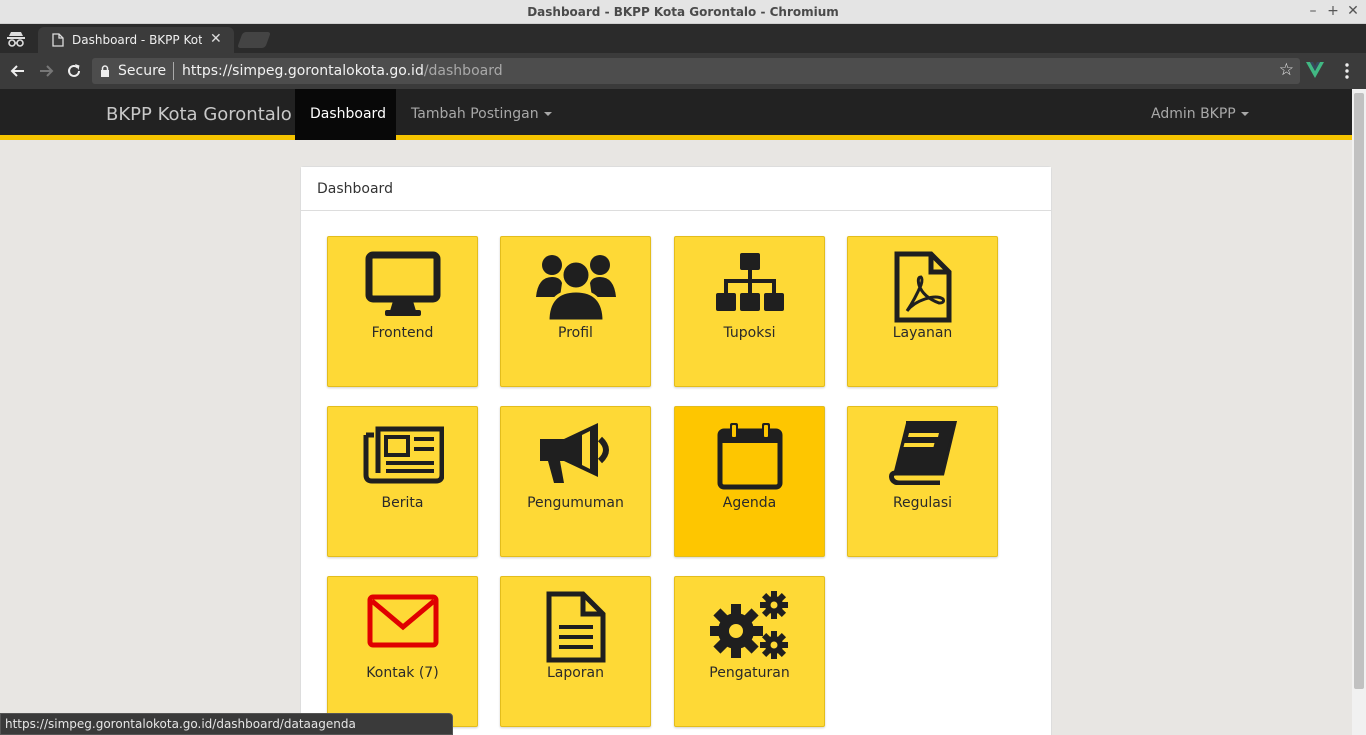 This screenshot has width=1366, height=735. I want to click on desktop-icon, so click(402, 287).